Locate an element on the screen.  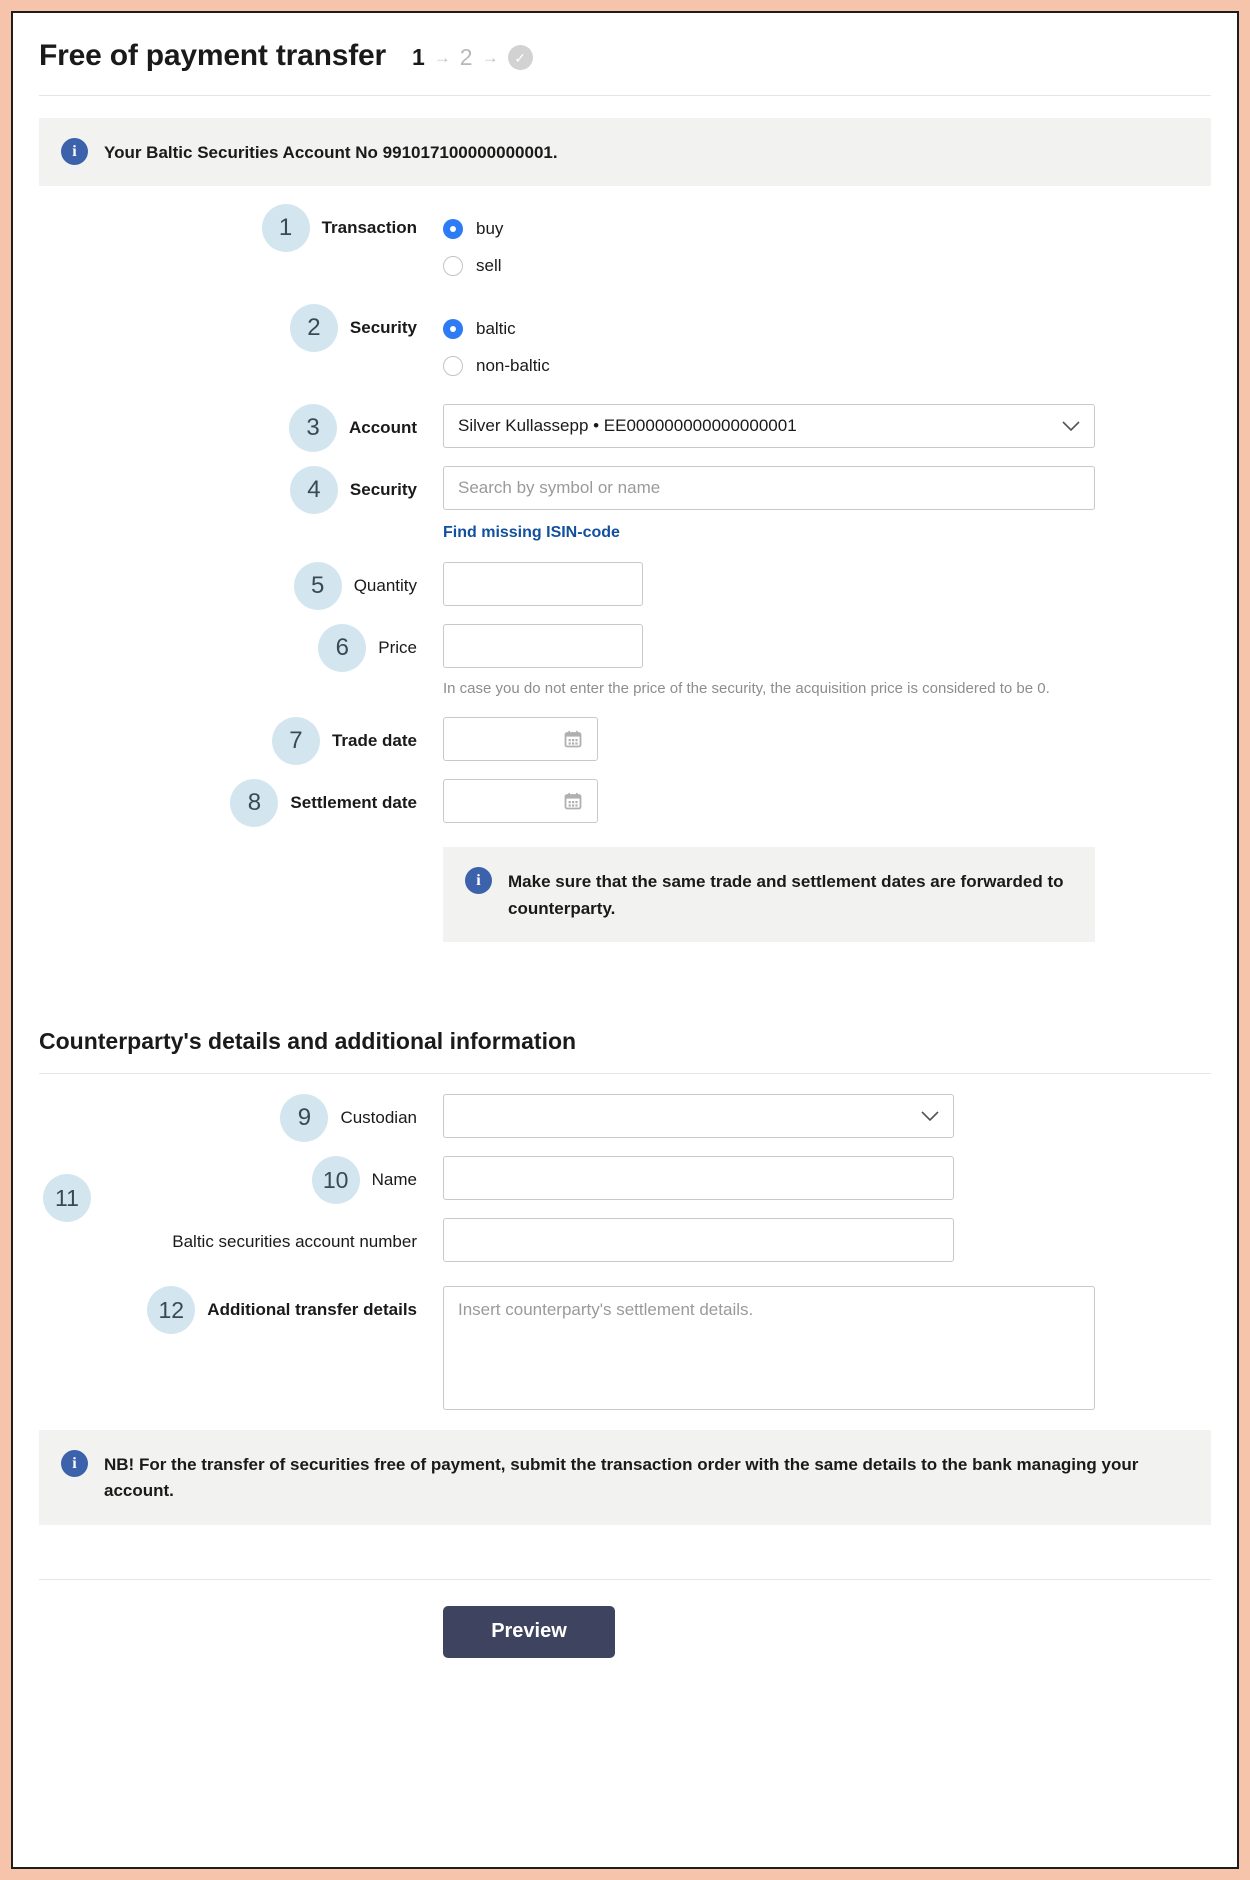
quantity-field is located at coordinates (827, 584).